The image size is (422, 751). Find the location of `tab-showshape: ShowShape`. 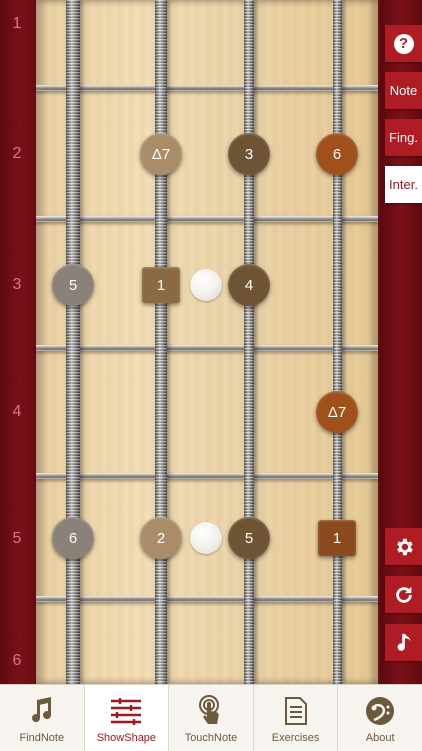

tab-showshape: ShowShape is located at coordinates (127, 718).